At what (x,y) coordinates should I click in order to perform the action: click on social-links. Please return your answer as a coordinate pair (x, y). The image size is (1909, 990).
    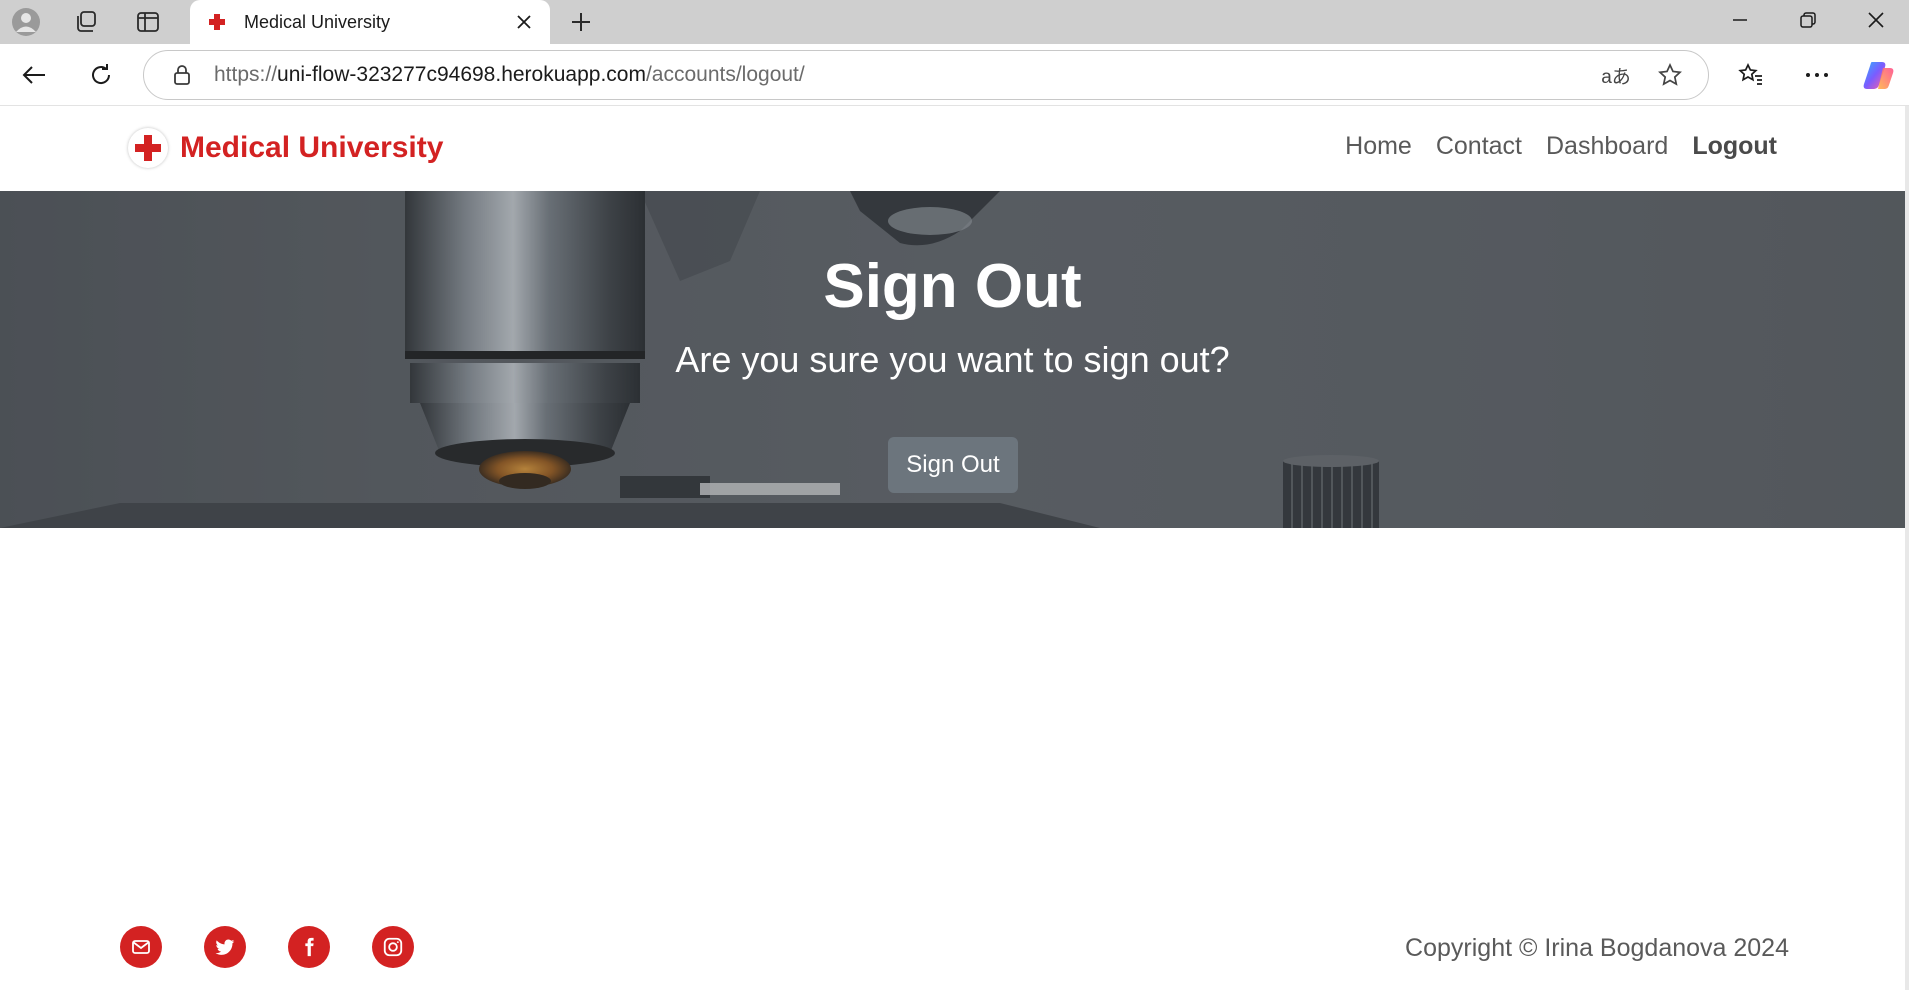
    Looking at the image, I should click on (267, 947).